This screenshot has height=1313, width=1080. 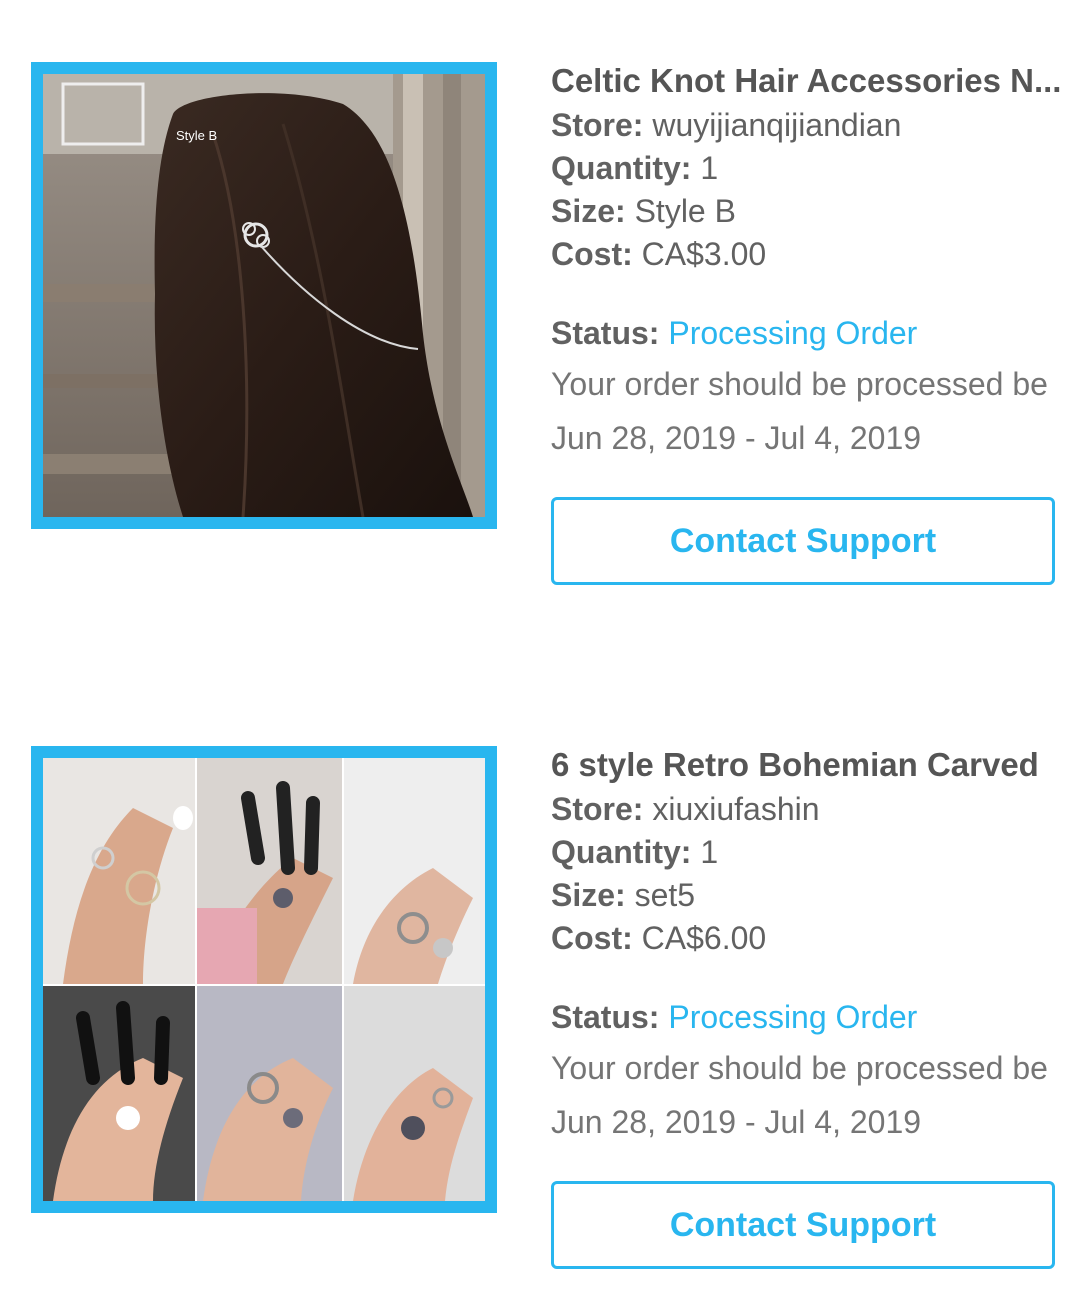 What do you see at coordinates (196, 135) in the screenshot?
I see `image-caption: Style B` at bounding box center [196, 135].